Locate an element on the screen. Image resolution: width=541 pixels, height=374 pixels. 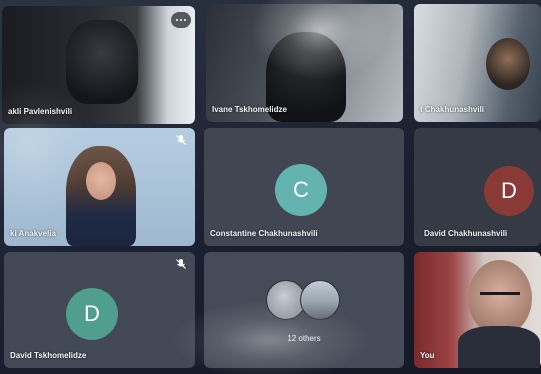
participant-tile-ki-anakvelia: ki Anakvelia is located at coordinates (99, 187).